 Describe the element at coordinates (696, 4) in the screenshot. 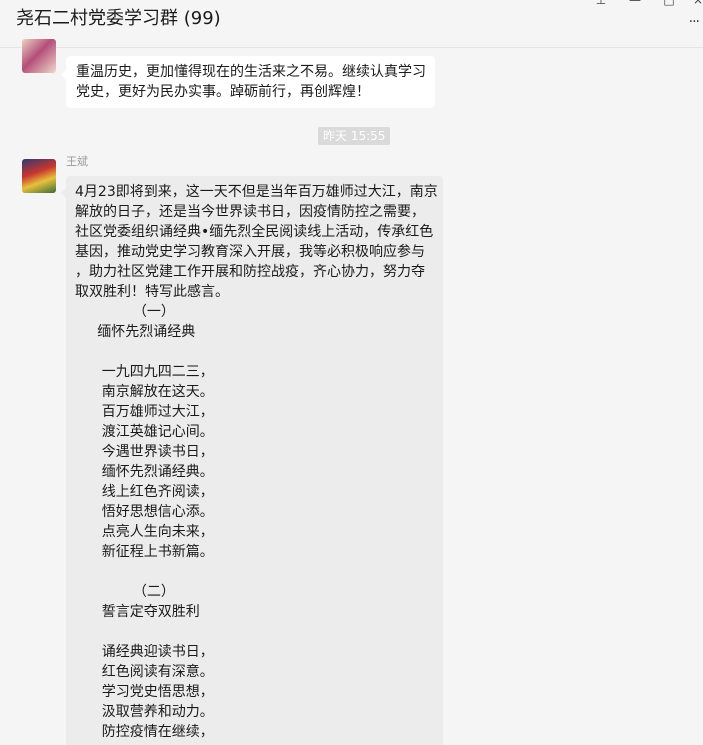

I see `close-icon: ×` at that location.